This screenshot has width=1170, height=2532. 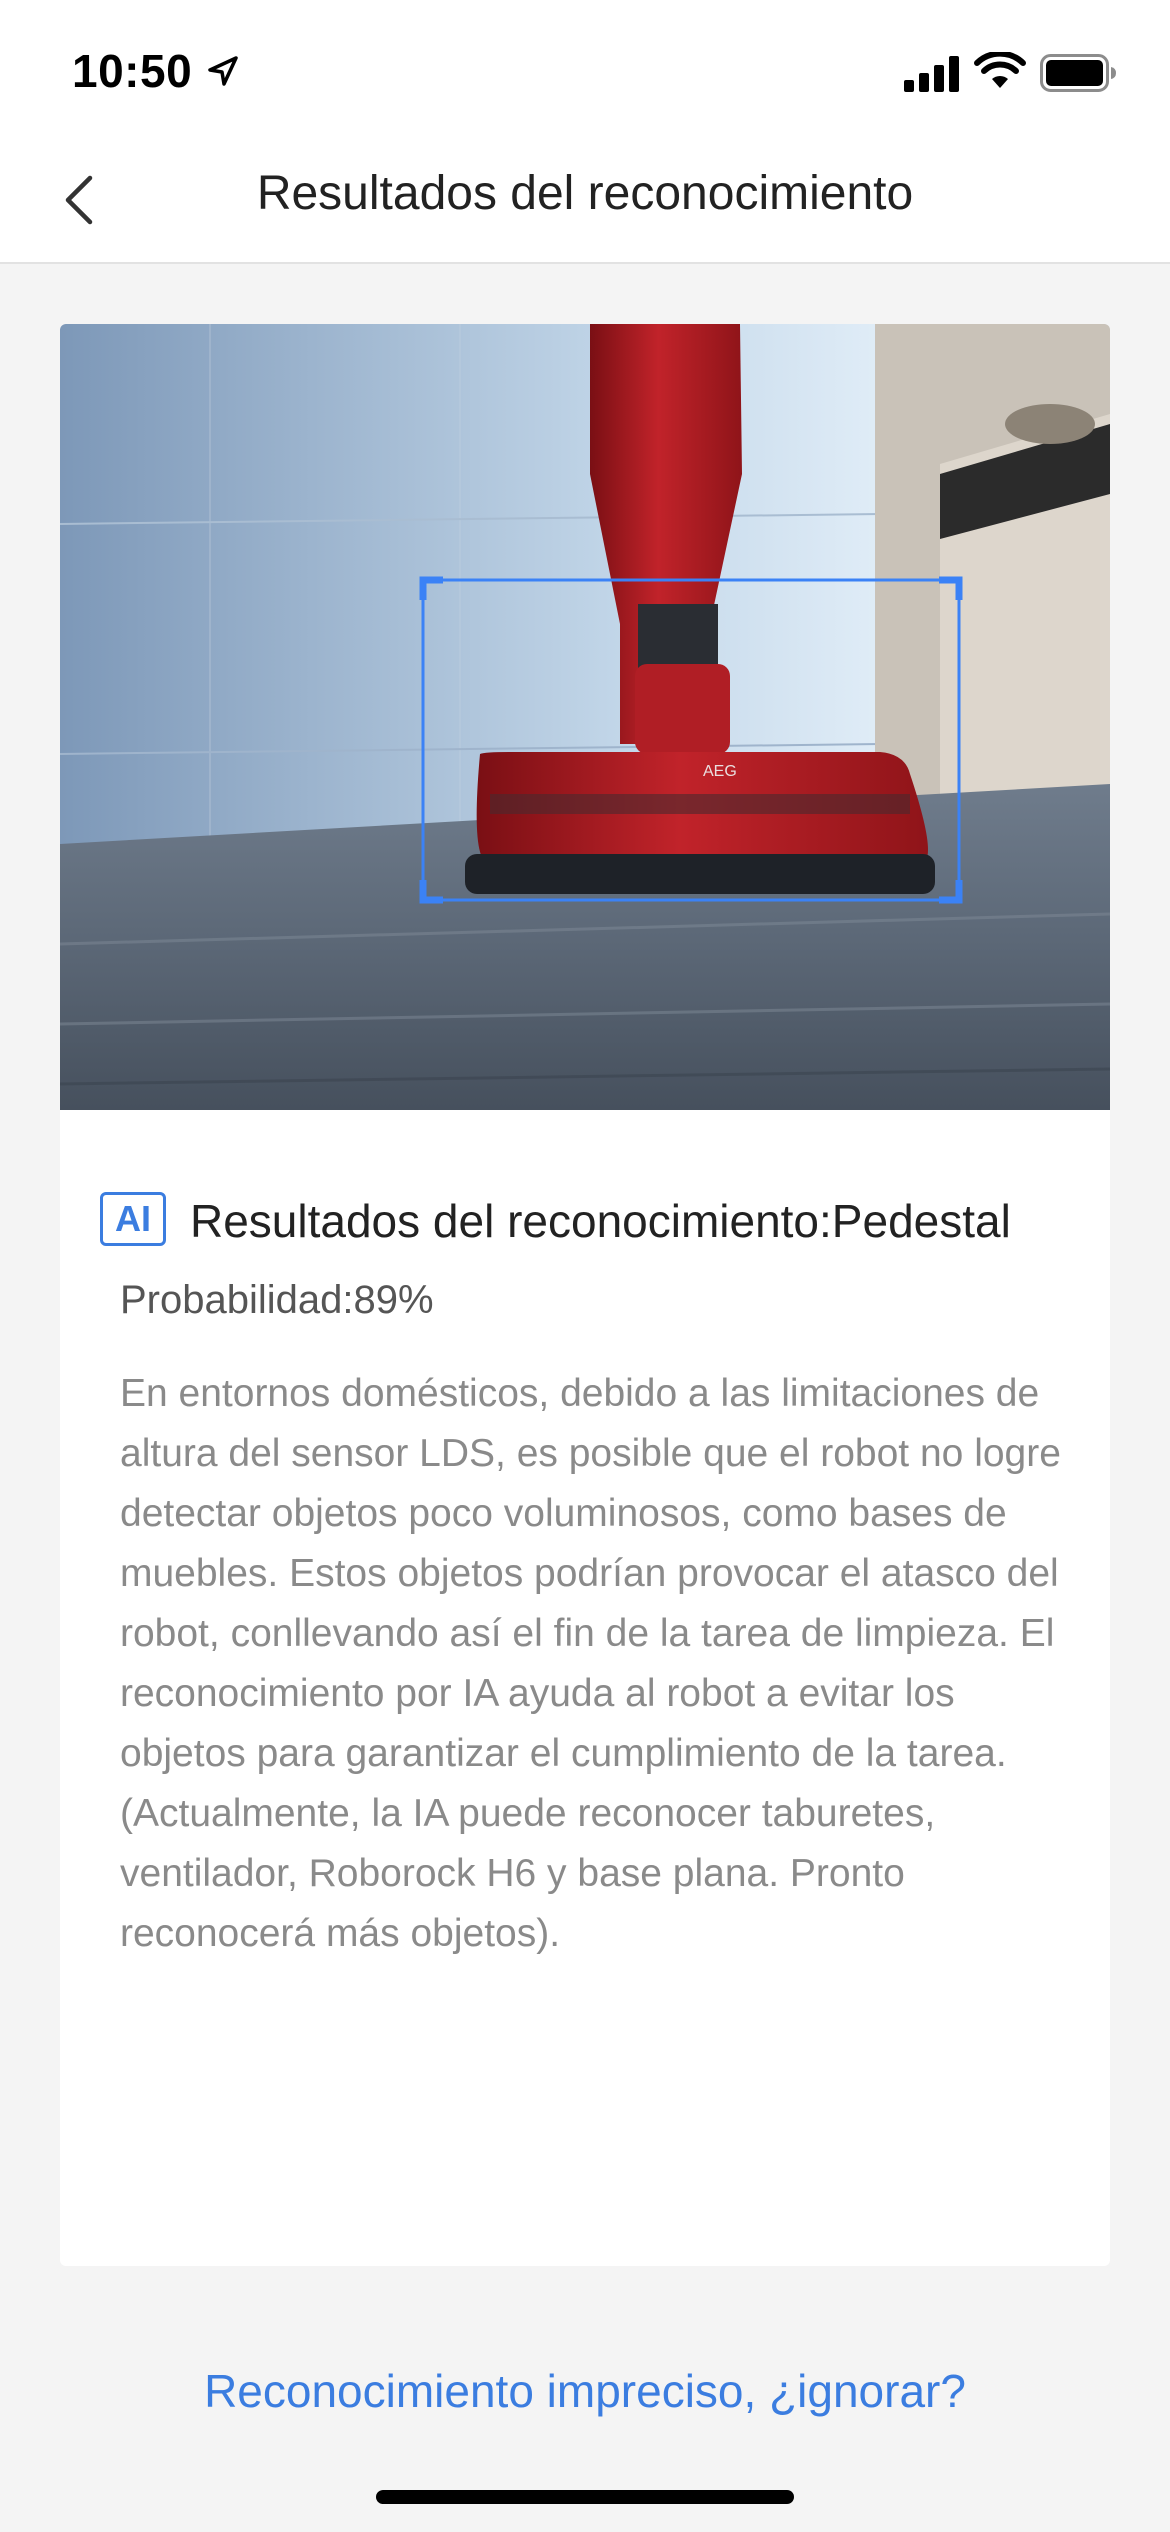 I want to click on status-bar: 10:50, so click(x=585, y=70).